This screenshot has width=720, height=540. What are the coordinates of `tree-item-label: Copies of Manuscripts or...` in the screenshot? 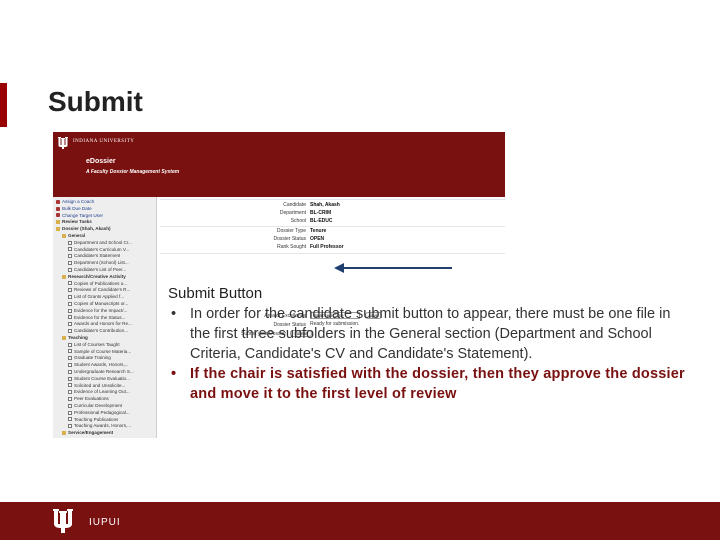 It's located at (101, 303).